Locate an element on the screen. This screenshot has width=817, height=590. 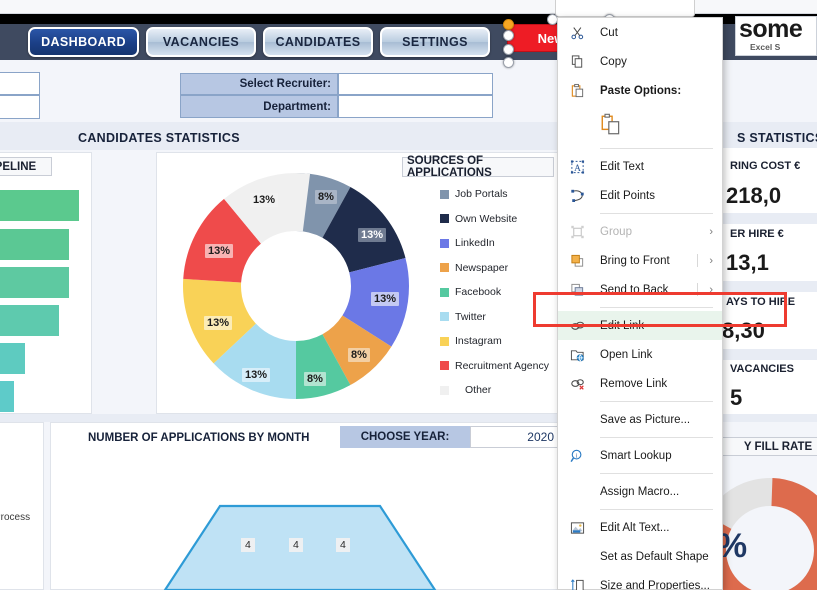
context-menu-item-smart-lookup: i Smart Lookup is located at coordinates (640, 455).